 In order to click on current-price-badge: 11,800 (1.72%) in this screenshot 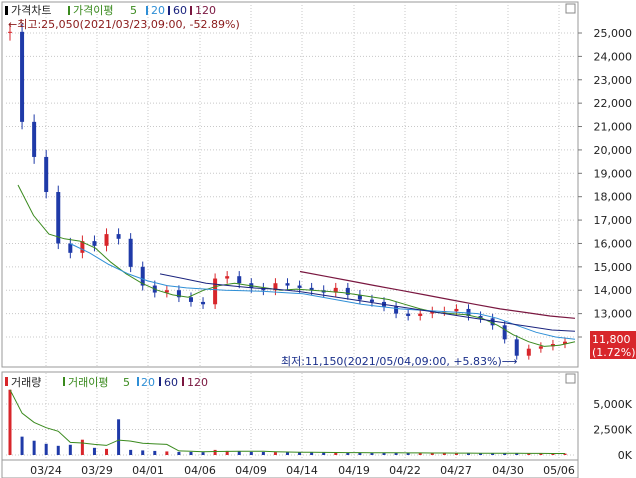, I will do `click(613, 345)`.